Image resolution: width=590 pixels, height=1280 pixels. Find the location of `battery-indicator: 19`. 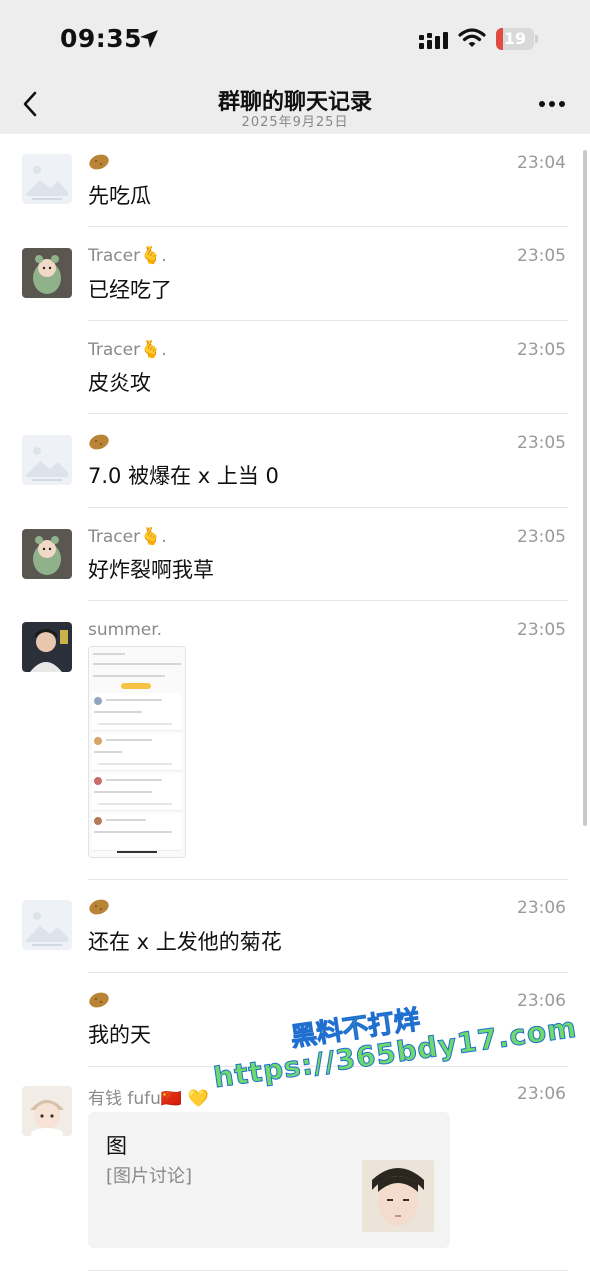

battery-indicator: 19 is located at coordinates (517, 39).